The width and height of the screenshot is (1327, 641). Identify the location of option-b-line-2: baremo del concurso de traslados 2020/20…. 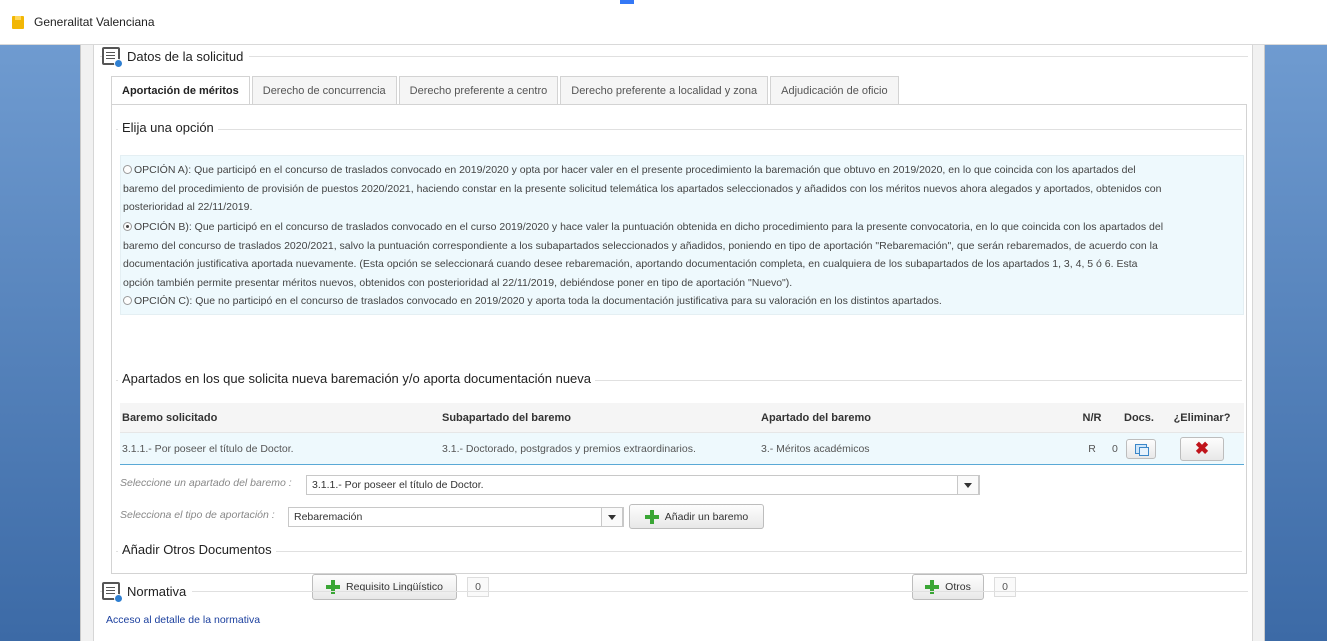
(640, 245).